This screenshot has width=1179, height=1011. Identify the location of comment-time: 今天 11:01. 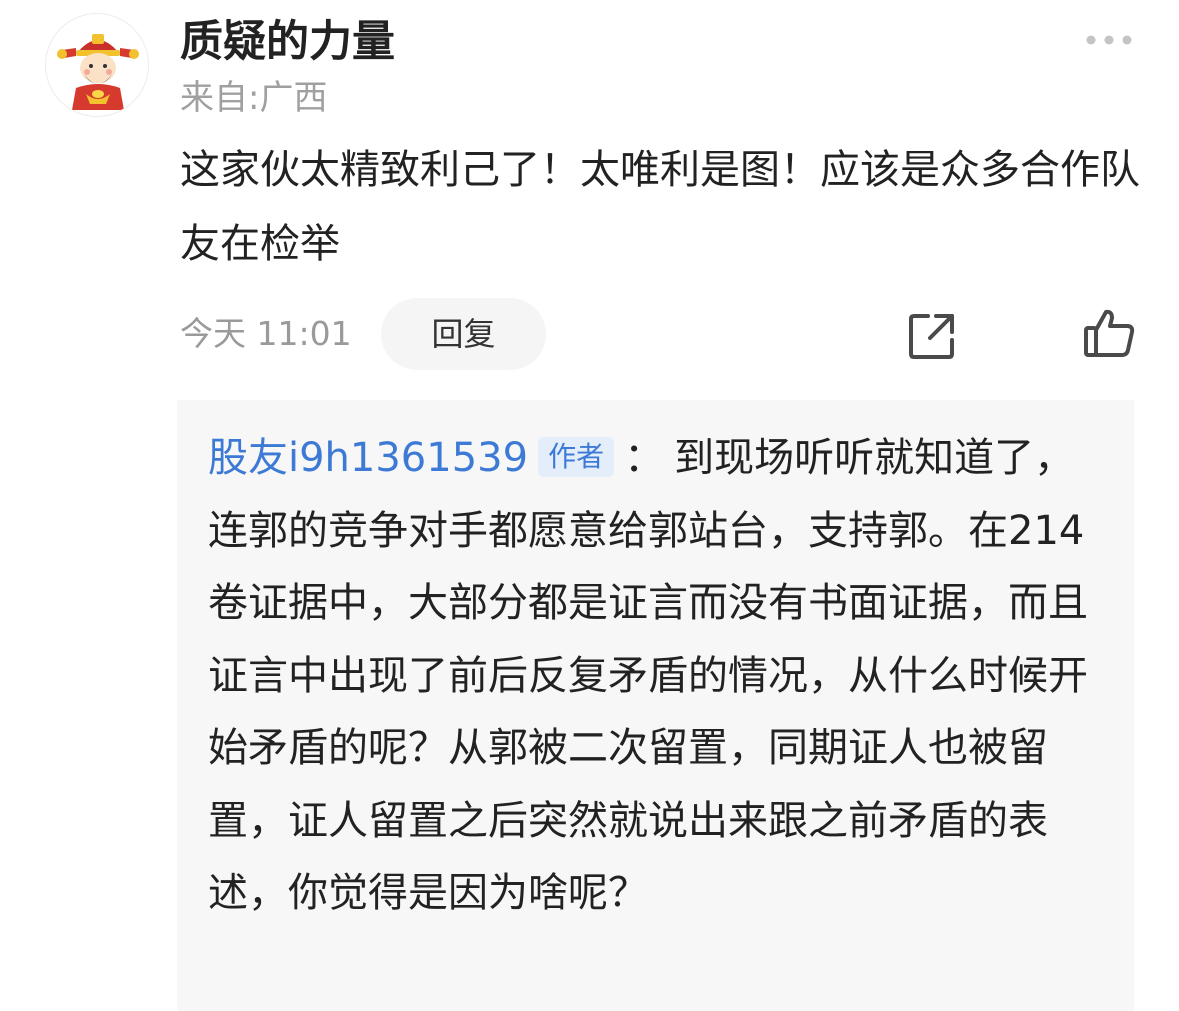
(266, 333).